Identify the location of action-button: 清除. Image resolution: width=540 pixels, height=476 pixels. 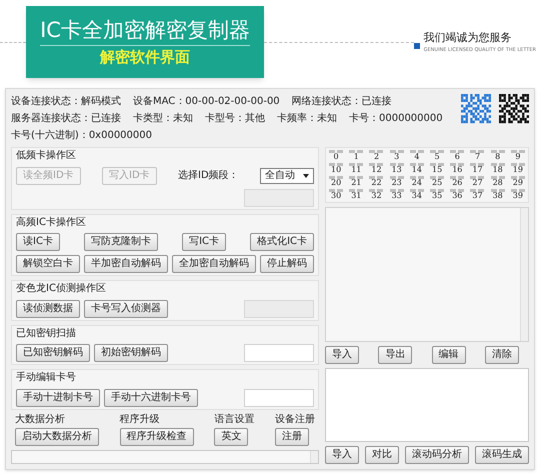
(501, 355).